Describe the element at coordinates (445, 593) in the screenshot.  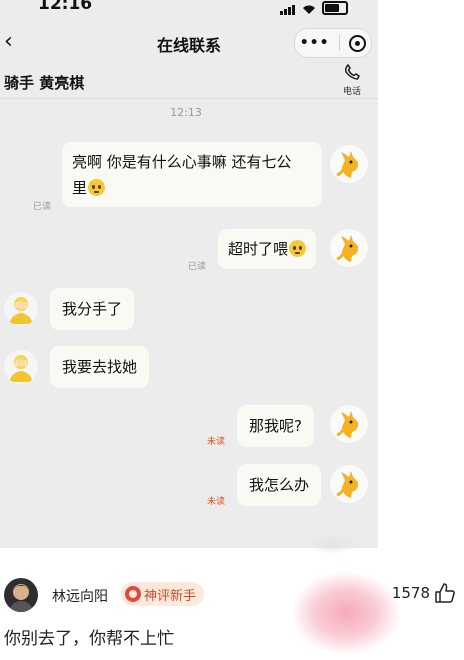
I see `thumbs-up-icon` at that location.